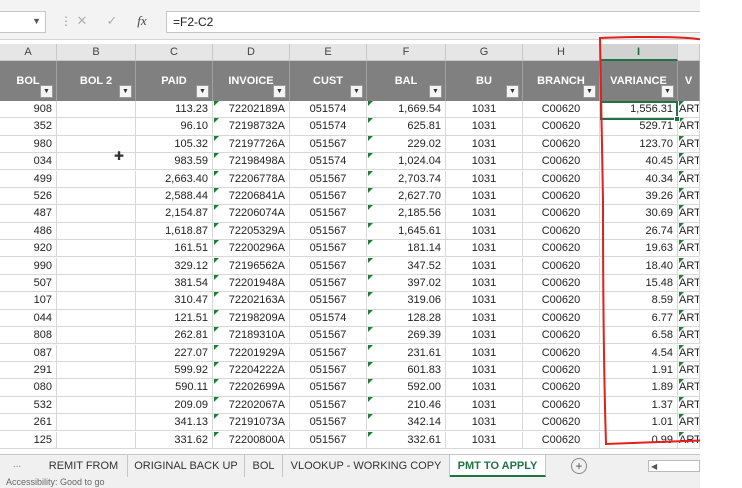 This screenshot has width=742, height=488. I want to click on cell-variance: 0.99, so click(639, 440).